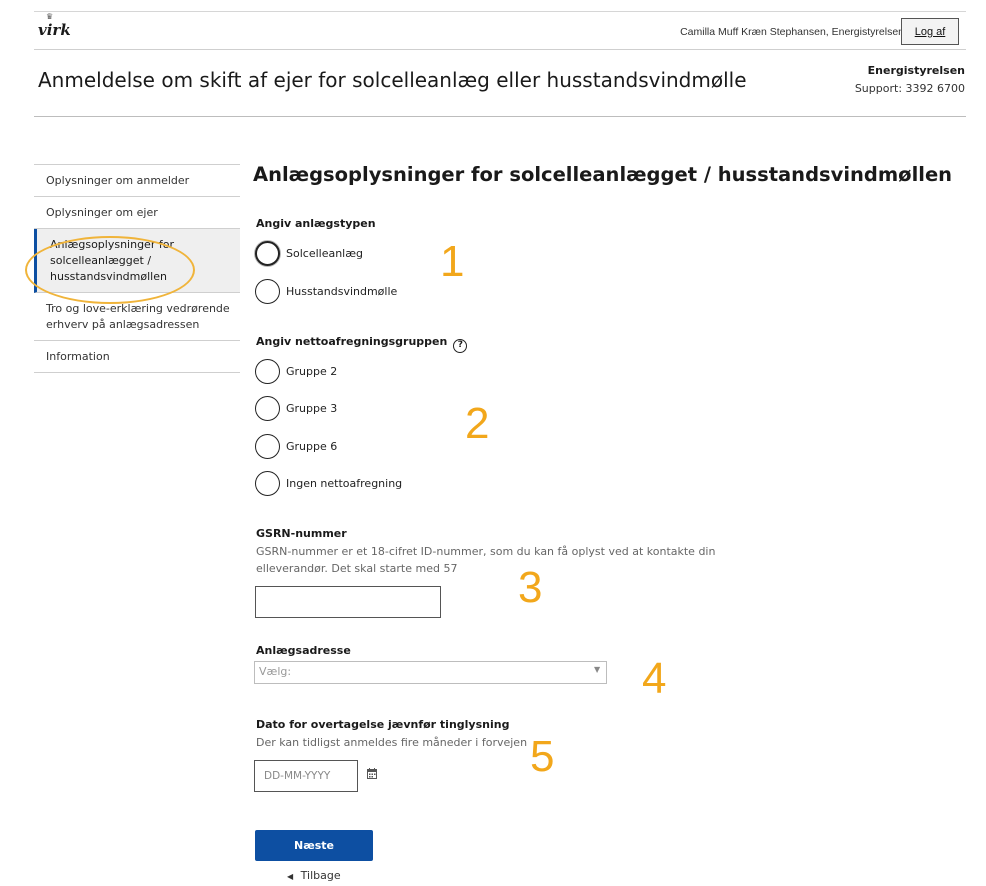 Image resolution: width=986 pixels, height=886 pixels. I want to click on address-label: Anlægsadresse, so click(303, 650).